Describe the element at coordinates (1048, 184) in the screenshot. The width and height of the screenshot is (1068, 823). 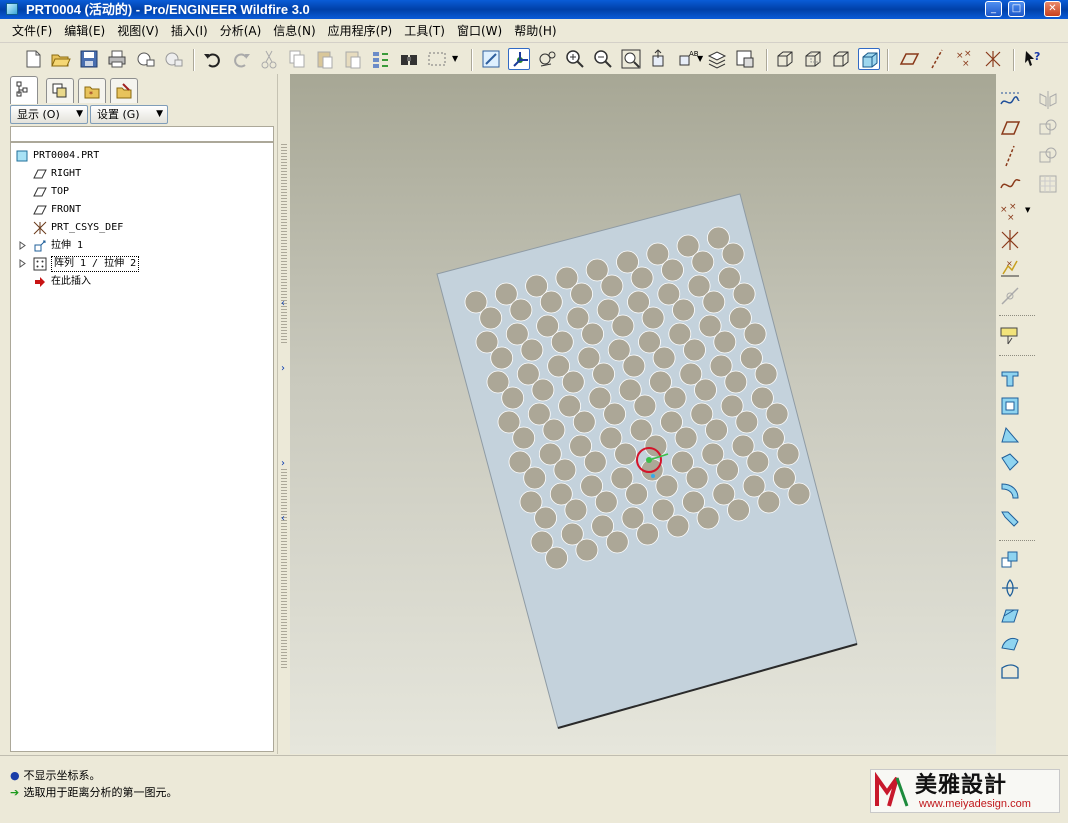
I see `pattern-tool-icon` at that location.